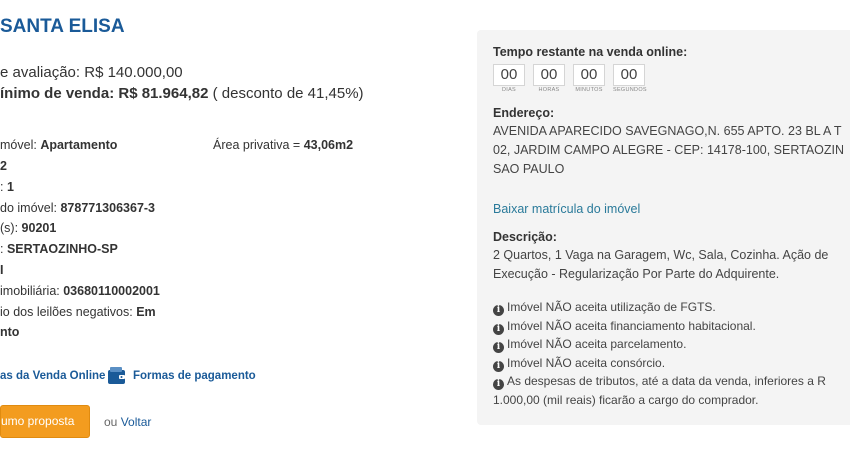 Image resolution: width=850 pixels, height=450 pixels. Describe the element at coordinates (57, 93) in the screenshot. I see `minimum-label: ínimo de venda:` at that location.